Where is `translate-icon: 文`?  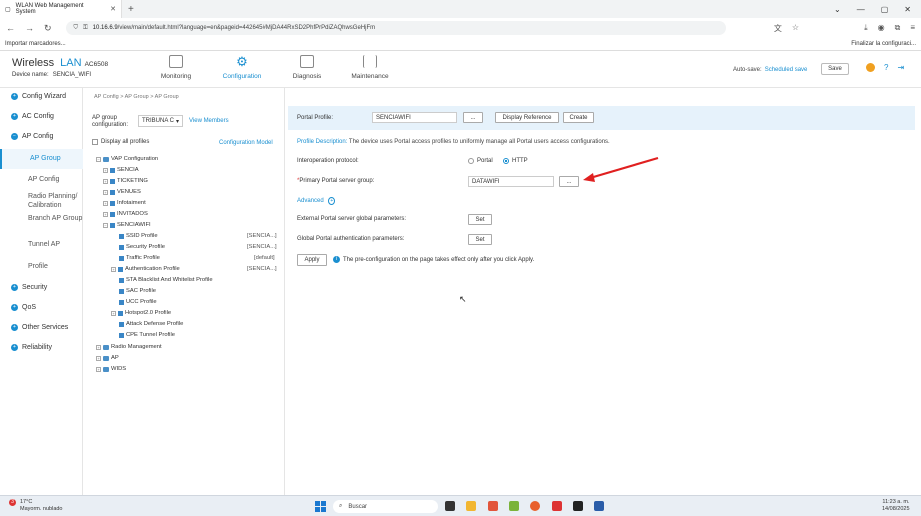 translate-icon: 文 is located at coordinates (778, 28).